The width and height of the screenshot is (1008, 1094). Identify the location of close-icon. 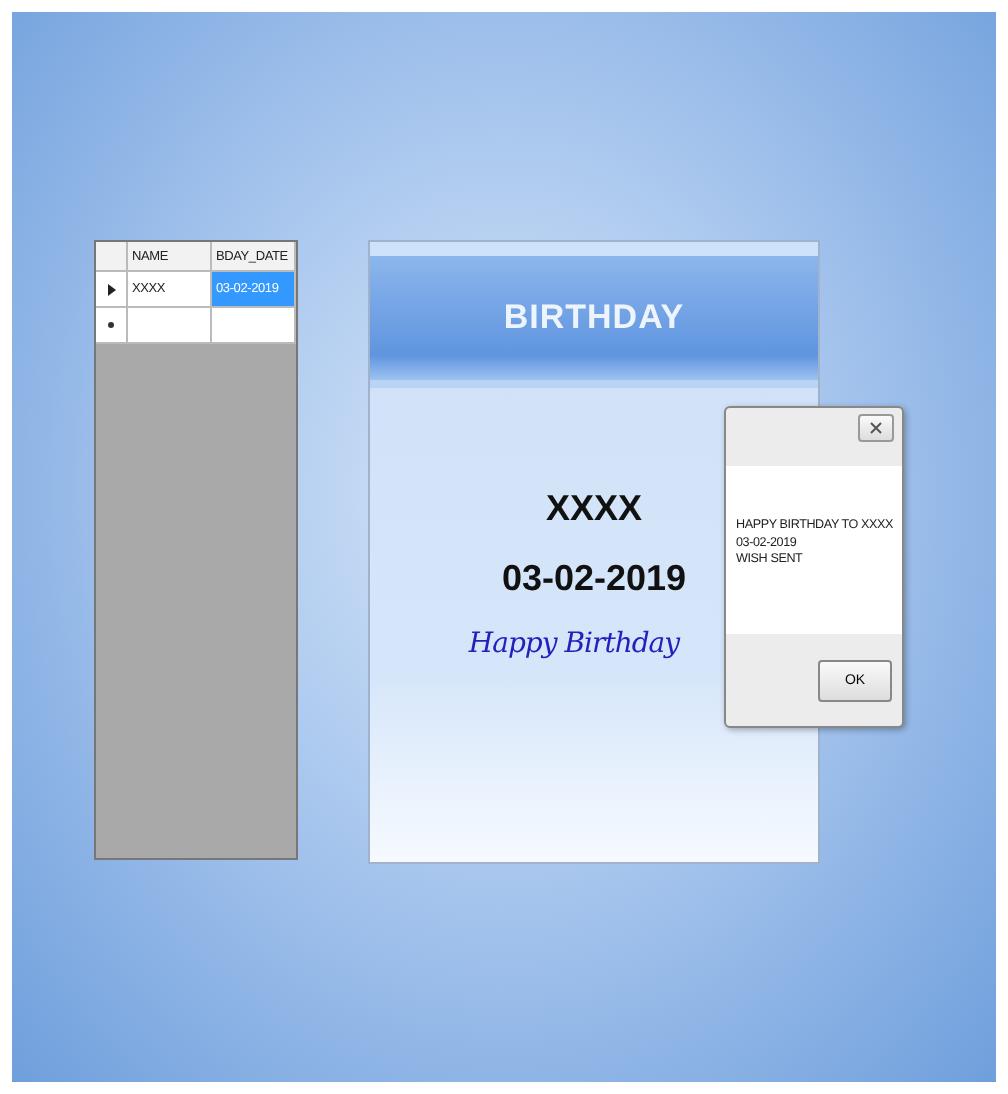
(876, 428).